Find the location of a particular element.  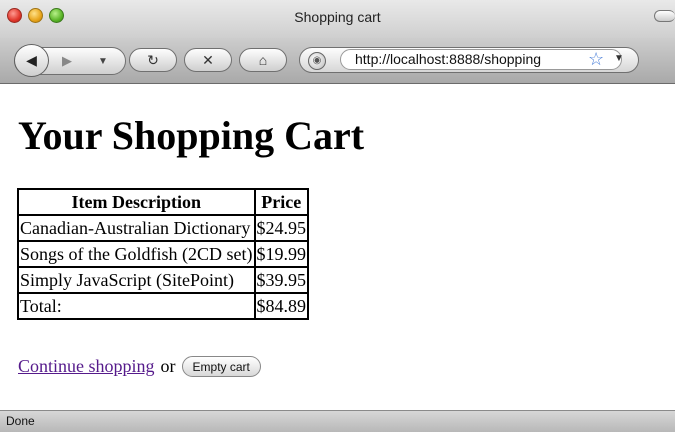

home-button: ⌂ is located at coordinates (263, 60).